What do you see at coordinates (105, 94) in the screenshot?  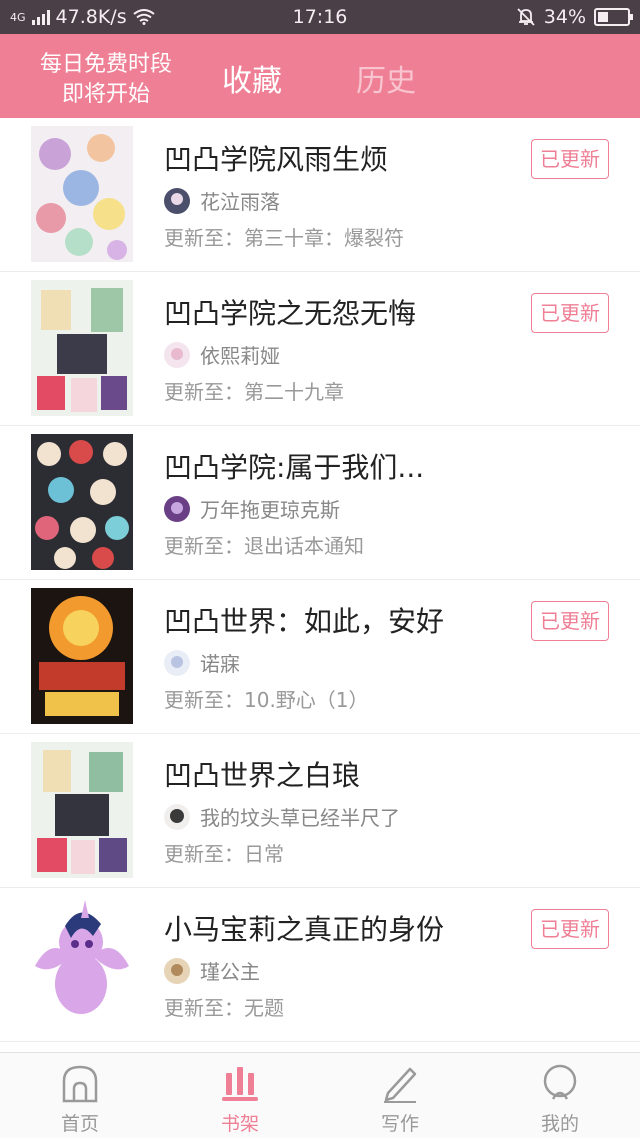 I see `free-time-line2: 即将开始` at bounding box center [105, 94].